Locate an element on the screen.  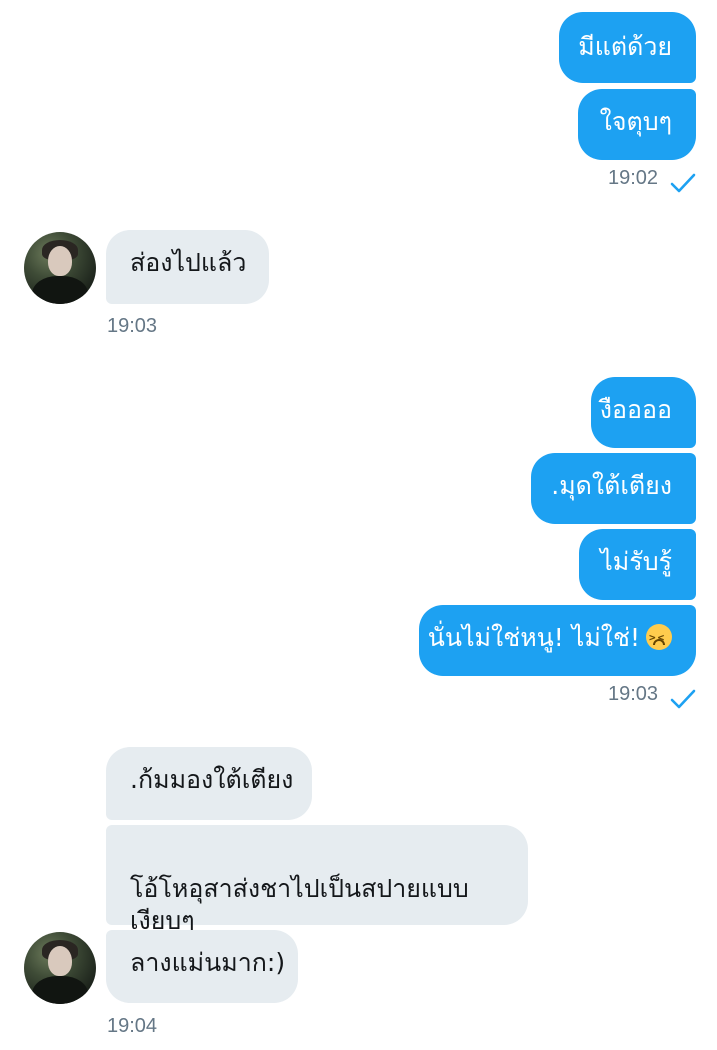
message-text: ไม่รับรู้ is located at coordinates (636, 561).